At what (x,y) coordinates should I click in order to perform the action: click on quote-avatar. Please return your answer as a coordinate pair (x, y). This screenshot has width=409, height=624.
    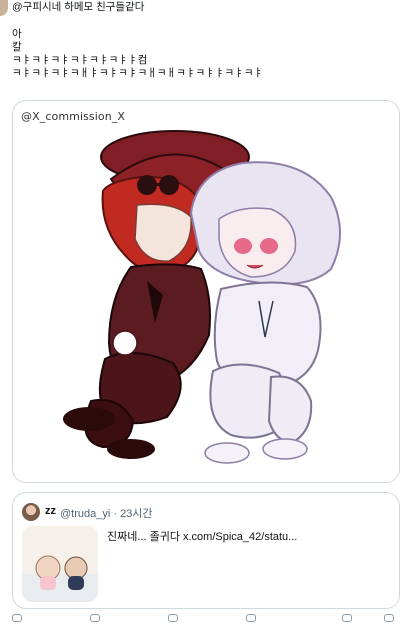
    Looking at the image, I should click on (31, 512).